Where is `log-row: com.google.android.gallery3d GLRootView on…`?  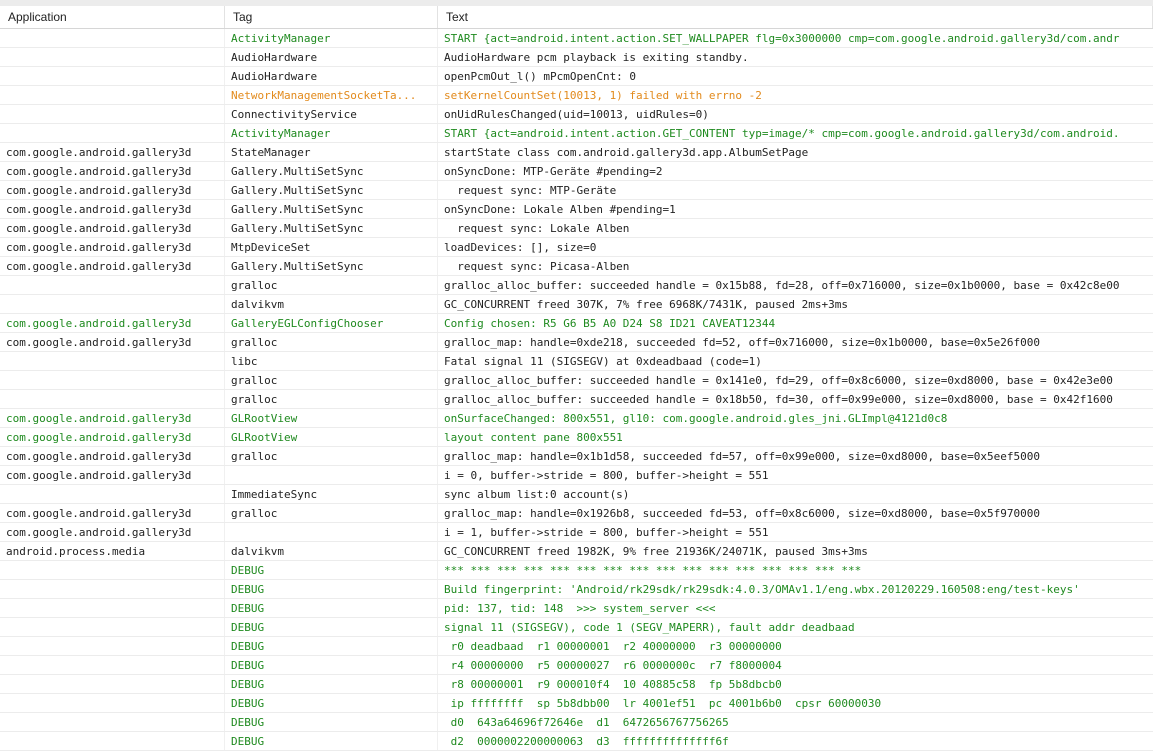
log-row: com.google.android.gallery3d GLRootView on… is located at coordinates (576, 418).